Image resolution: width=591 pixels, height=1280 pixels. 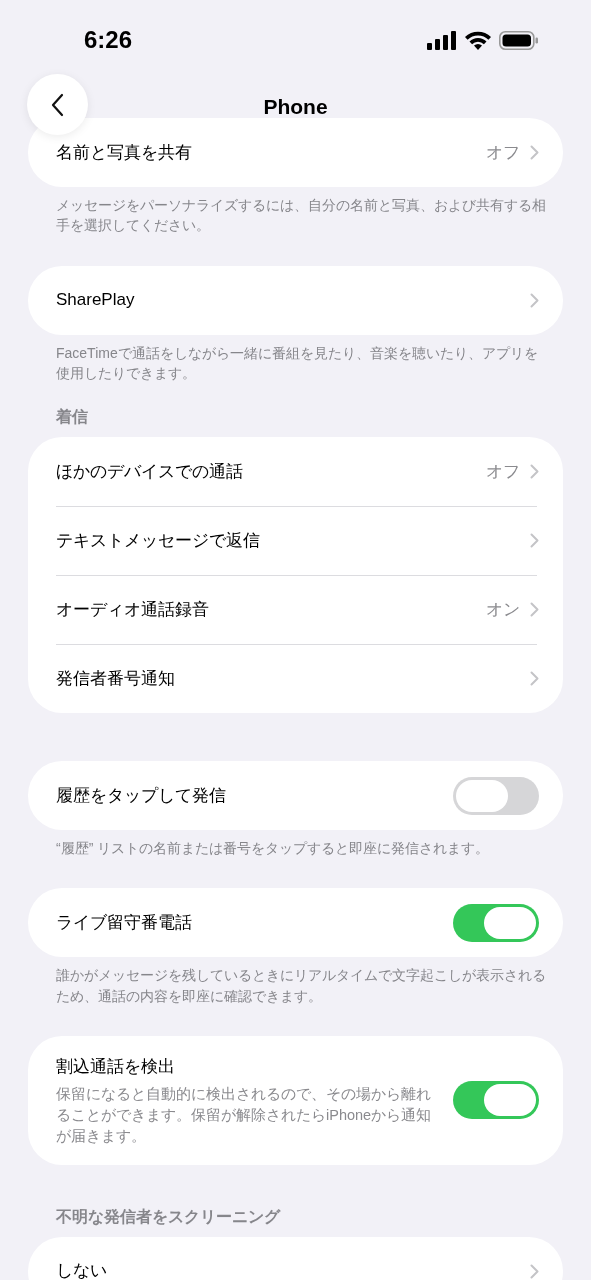 I want to click on back-icon, so click(x=57, y=104).